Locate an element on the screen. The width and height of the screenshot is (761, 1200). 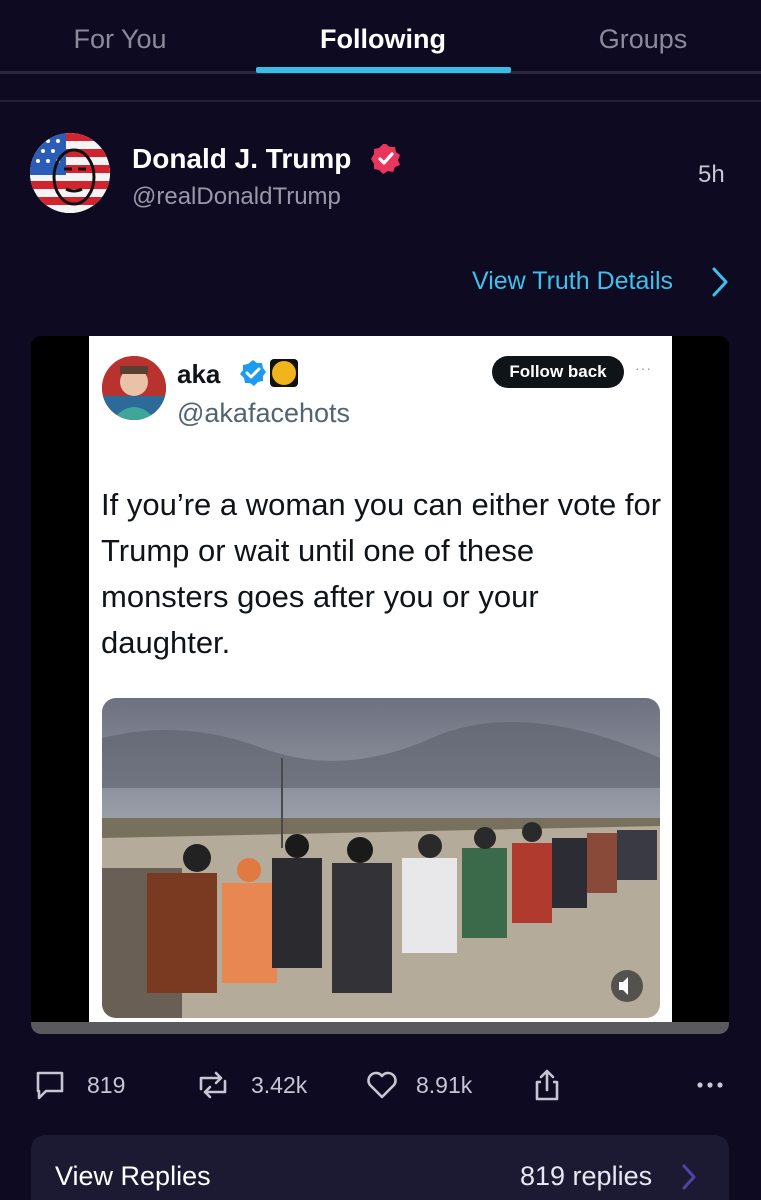
sound-icon is located at coordinates (627, 986).